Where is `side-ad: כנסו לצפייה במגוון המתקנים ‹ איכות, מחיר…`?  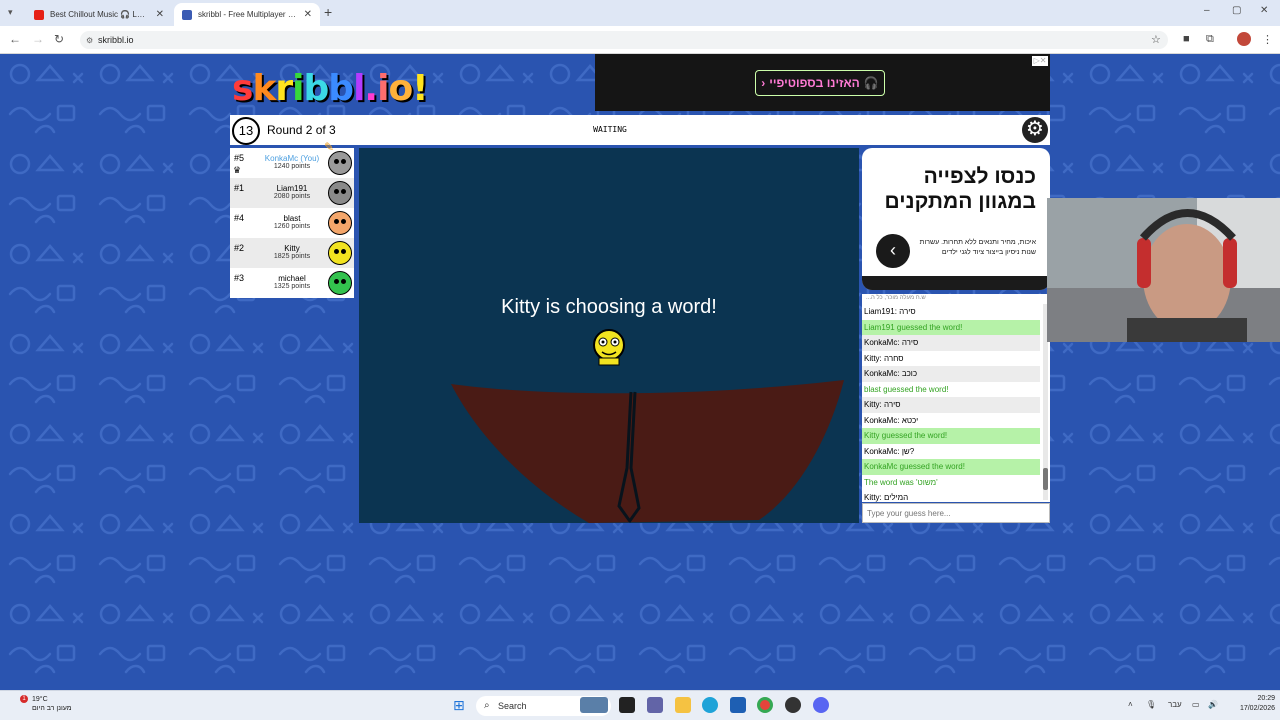 side-ad: כנסו לצפייה במגוון המתקנים ‹ איכות, מחיר… is located at coordinates (956, 219).